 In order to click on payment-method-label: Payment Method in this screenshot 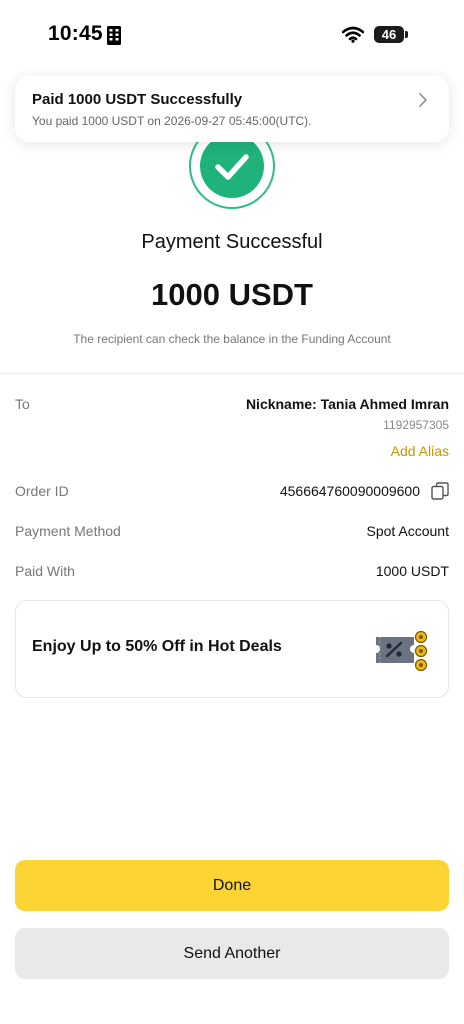, I will do `click(68, 531)`.